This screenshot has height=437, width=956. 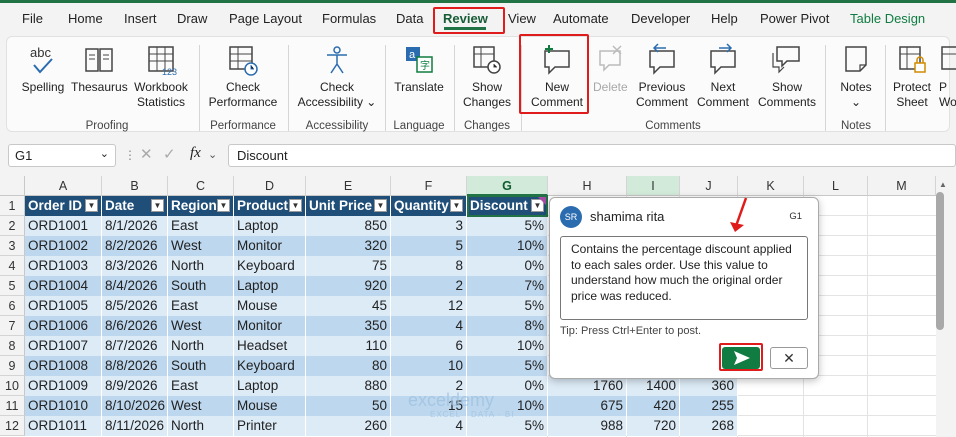 I want to click on check-performance-button: Check Performance, so click(x=243, y=76).